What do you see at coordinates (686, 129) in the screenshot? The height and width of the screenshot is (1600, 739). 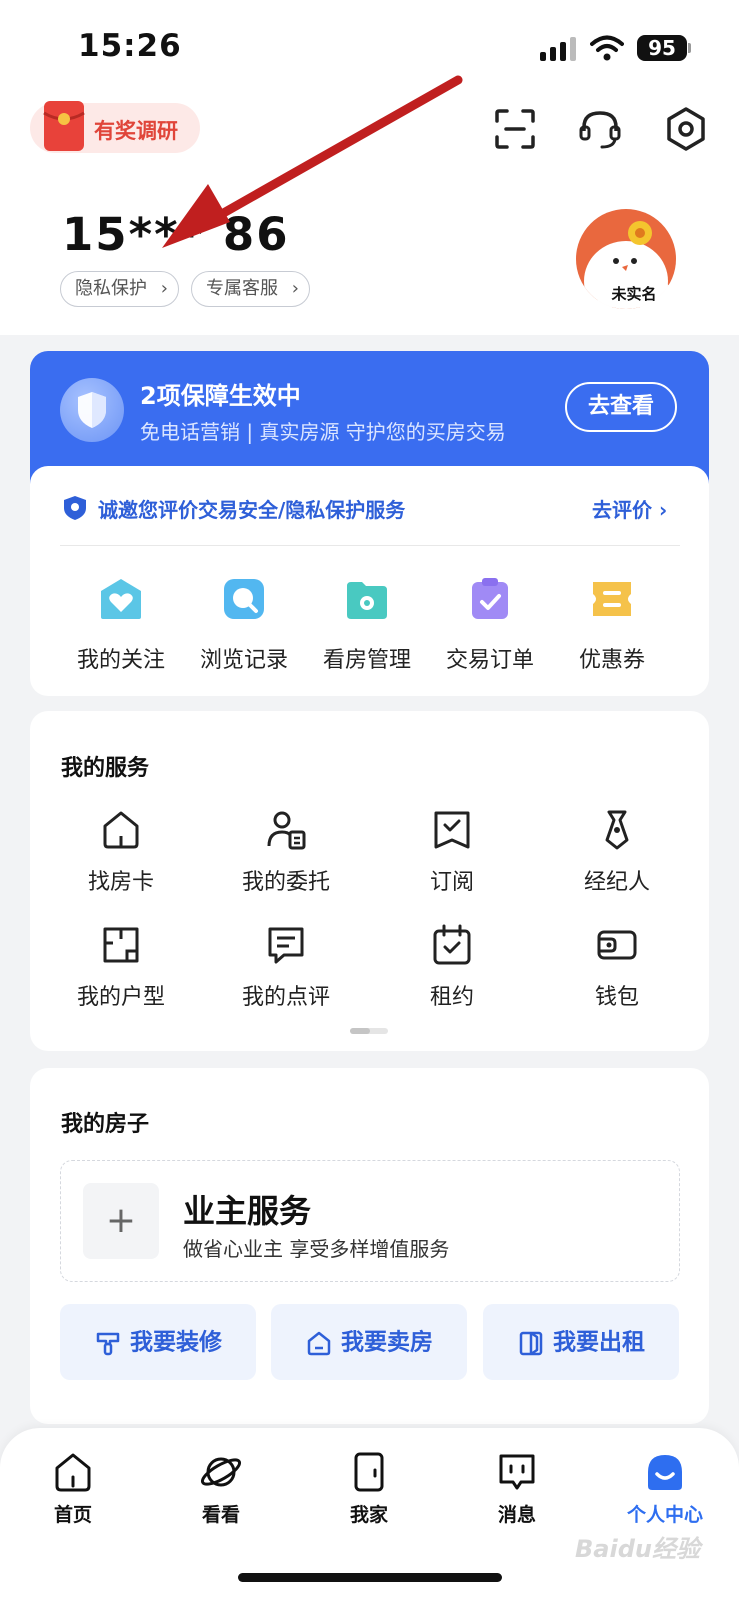 I see `settings-icon` at bounding box center [686, 129].